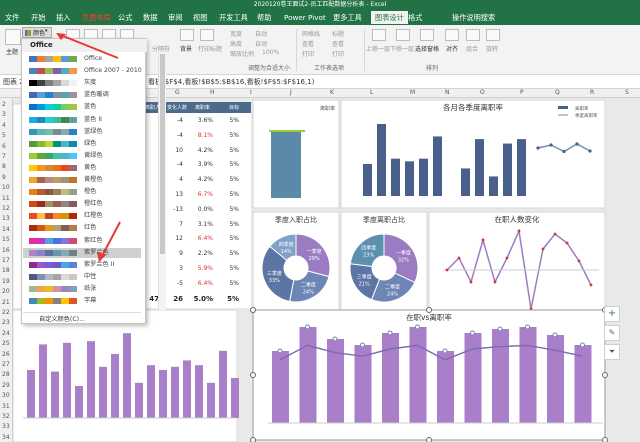 This screenshot has height=442, width=640. I want to click on row-header: 22, so click(6, 312).